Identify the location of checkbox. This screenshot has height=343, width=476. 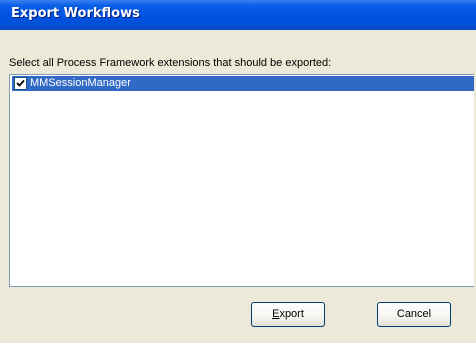
(20, 83).